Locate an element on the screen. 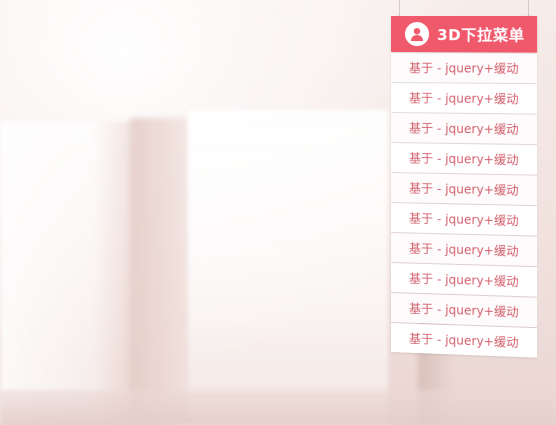  menu-title: 3D下拉菜单 is located at coordinates (480, 34).